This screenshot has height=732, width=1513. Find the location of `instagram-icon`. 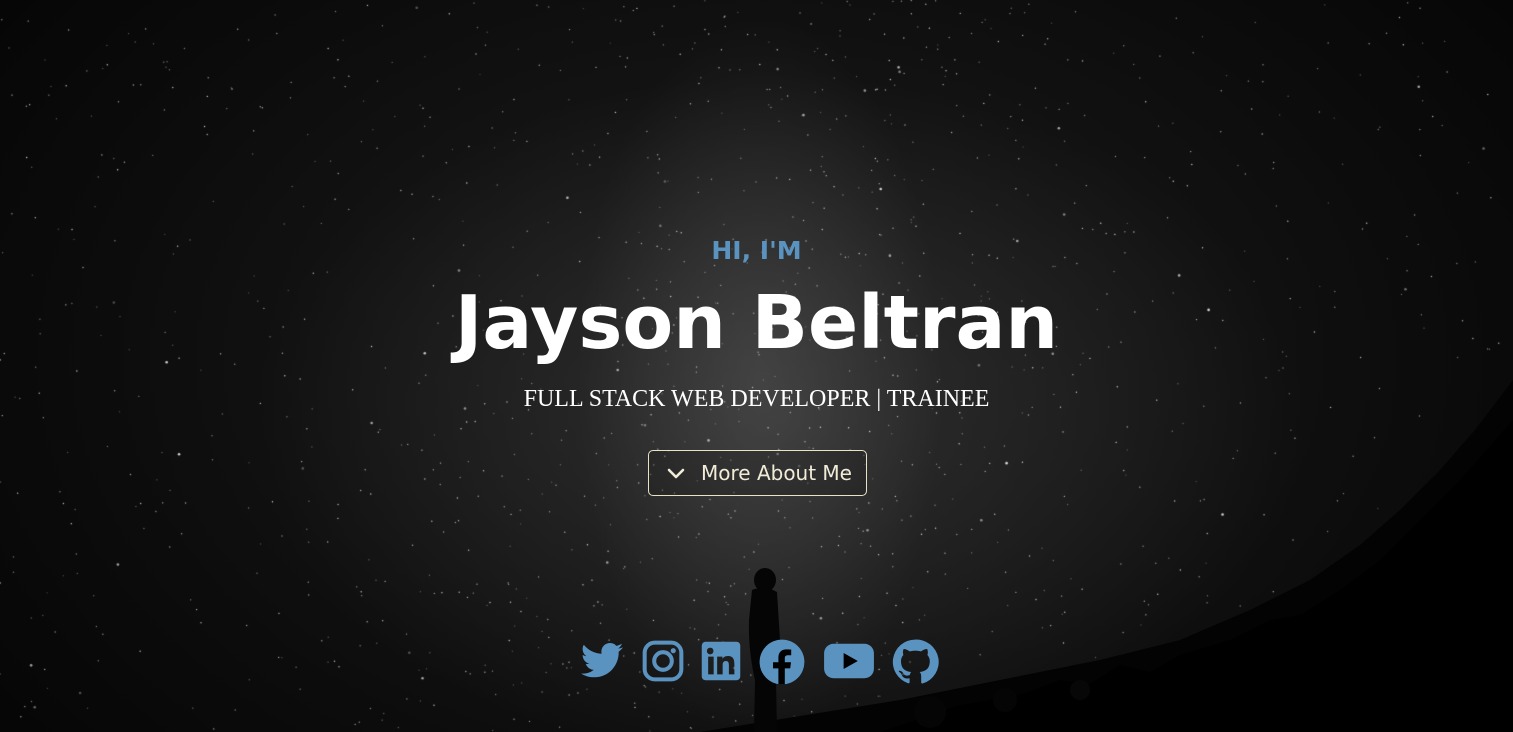

instagram-icon is located at coordinates (663, 661).